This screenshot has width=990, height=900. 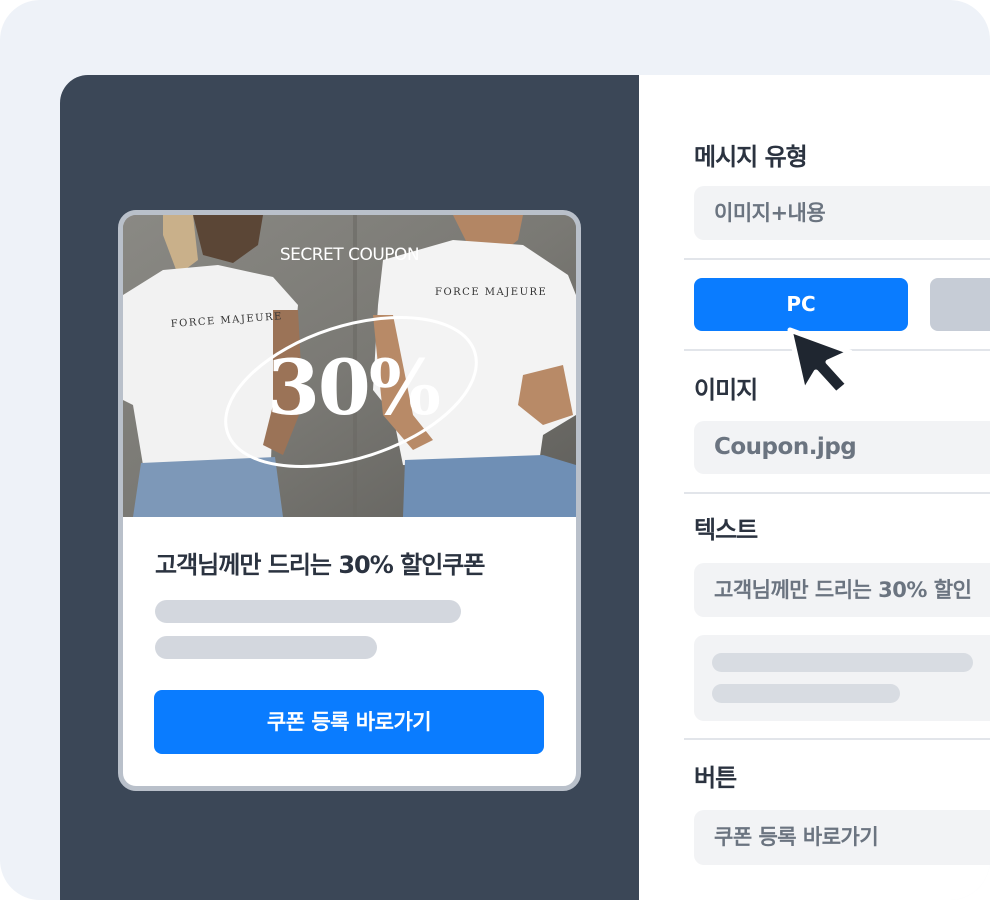 What do you see at coordinates (320, 565) in the screenshot?
I see `coupon-title: 고객님께만 드리는 30% 할인쿠폰` at bounding box center [320, 565].